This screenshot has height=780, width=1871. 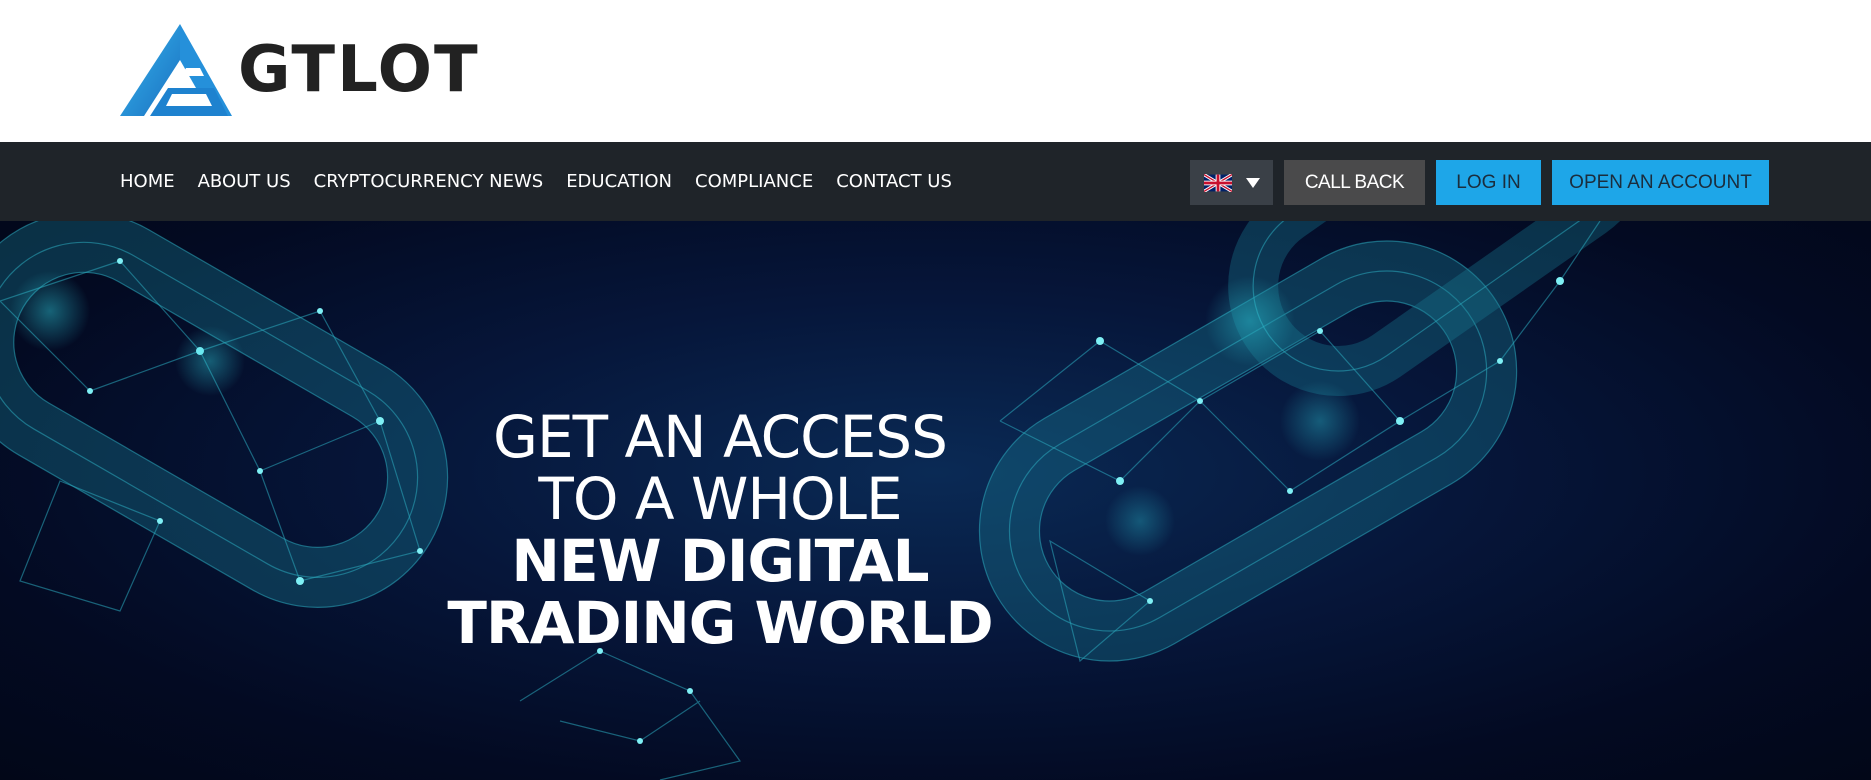 What do you see at coordinates (1488, 182) in the screenshot?
I see `log-in-button: LOG IN` at bounding box center [1488, 182].